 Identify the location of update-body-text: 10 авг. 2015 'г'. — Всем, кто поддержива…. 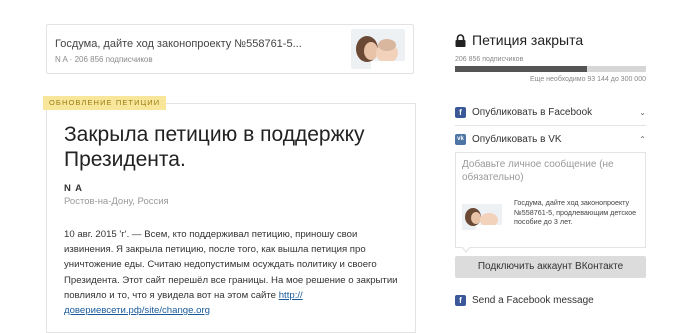
(231, 265).